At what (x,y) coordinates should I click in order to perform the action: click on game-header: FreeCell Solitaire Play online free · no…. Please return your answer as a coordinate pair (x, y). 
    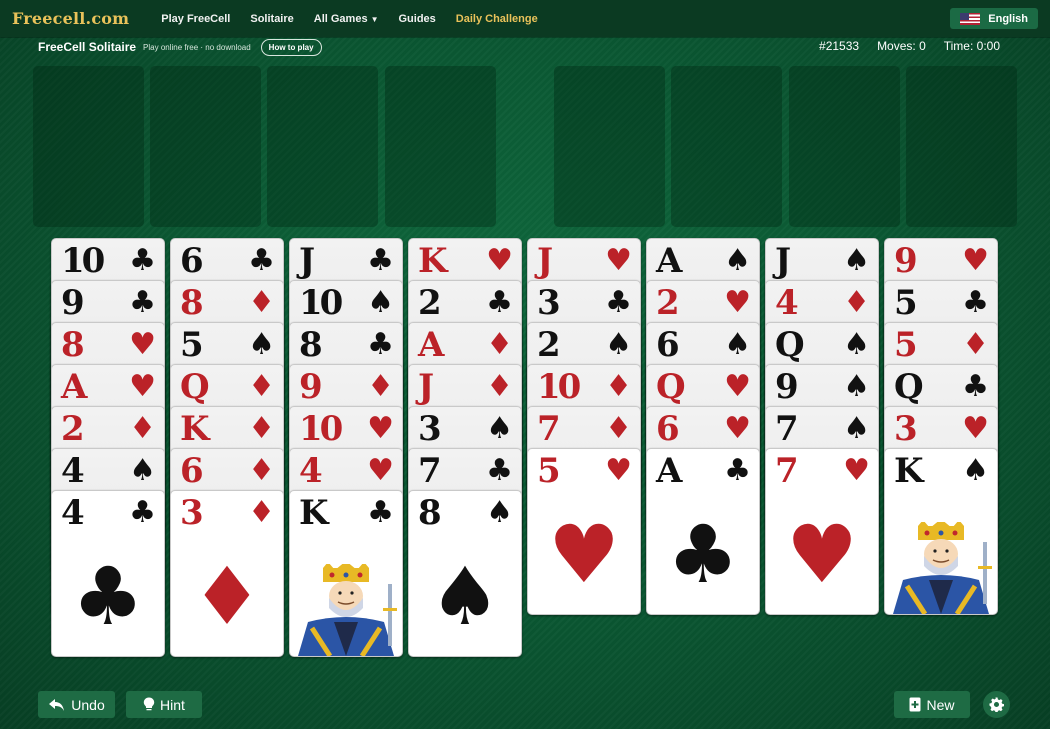
    Looking at the image, I should click on (180, 47).